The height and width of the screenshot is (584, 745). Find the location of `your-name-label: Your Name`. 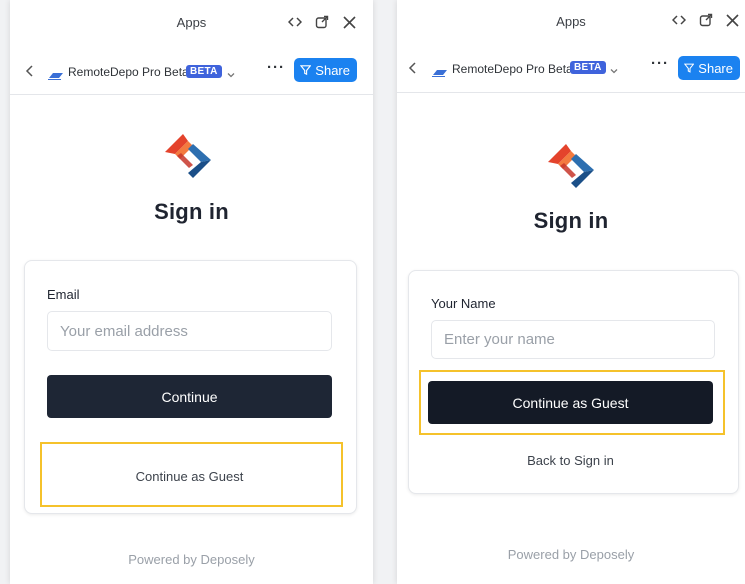

your-name-label: Your Name is located at coordinates (463, 303).